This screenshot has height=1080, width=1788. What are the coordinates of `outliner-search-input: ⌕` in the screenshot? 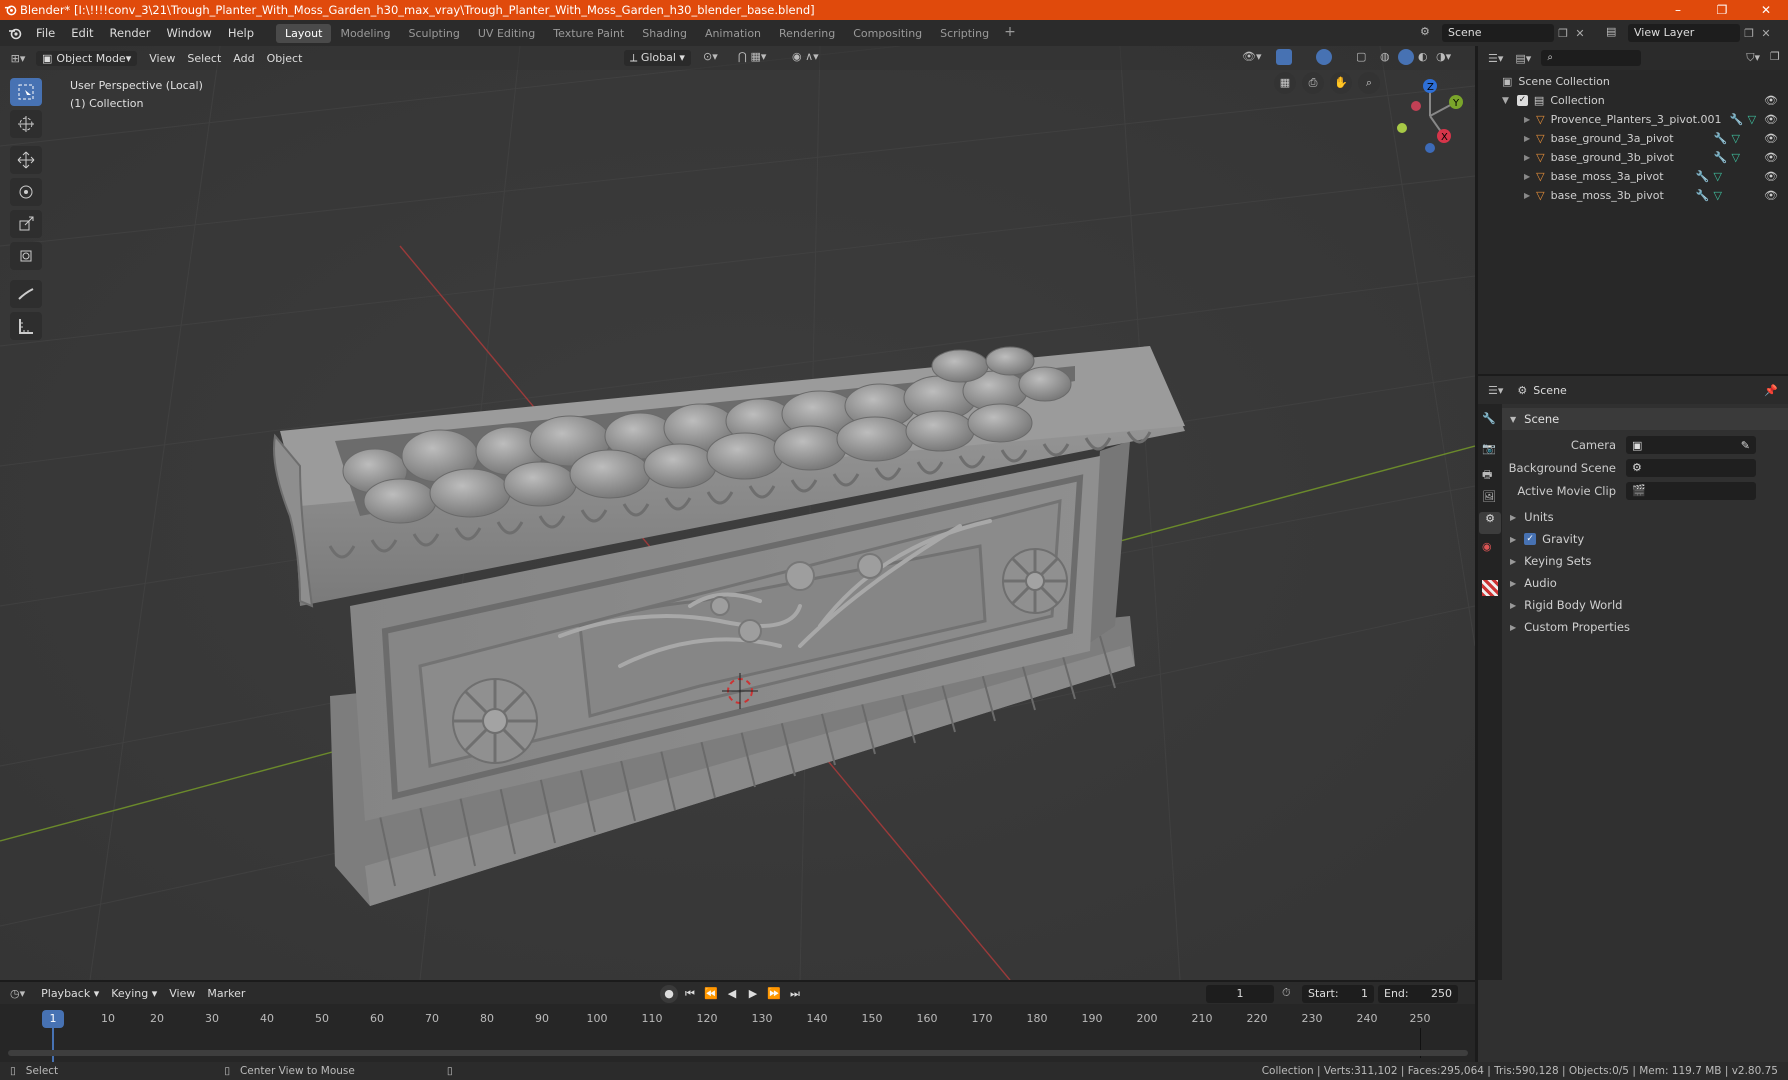 It's located at (1591, 58).